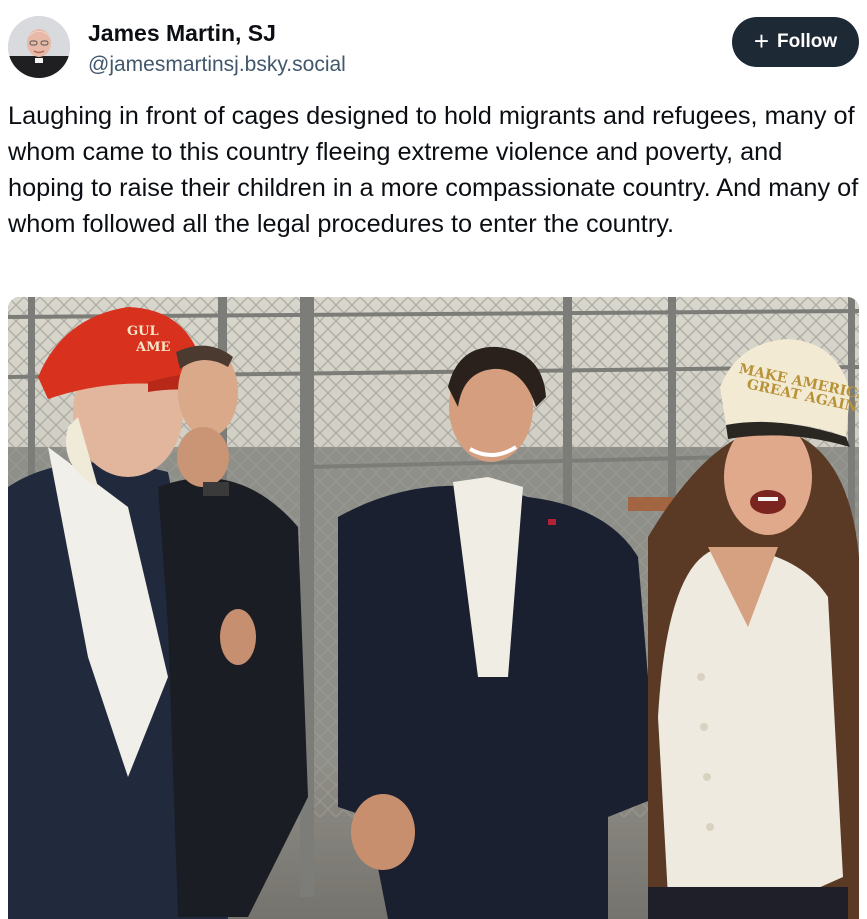 The width and height of the screenshot is (867, 919). What do you see at coordinates (217, 65) in the screenshot?
I see `author-handle: @jamesmartinsj.bsky.social` at bounding box center [217, 65].